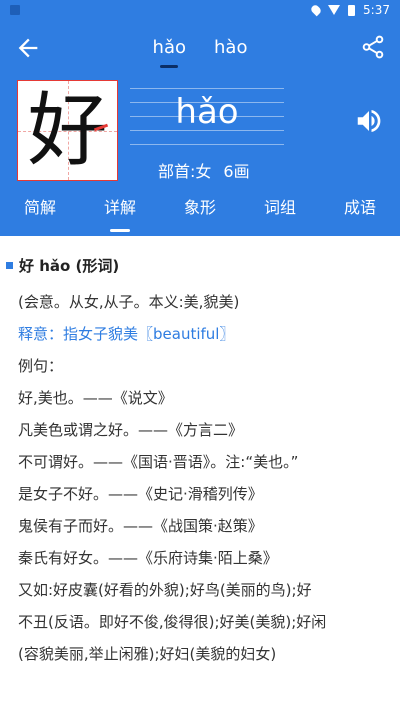 The height and width of the screenshot is (711, 400). I want to click on meaning-line: 释意：指女子貌美〖beautiful〗, so click(126, 334).